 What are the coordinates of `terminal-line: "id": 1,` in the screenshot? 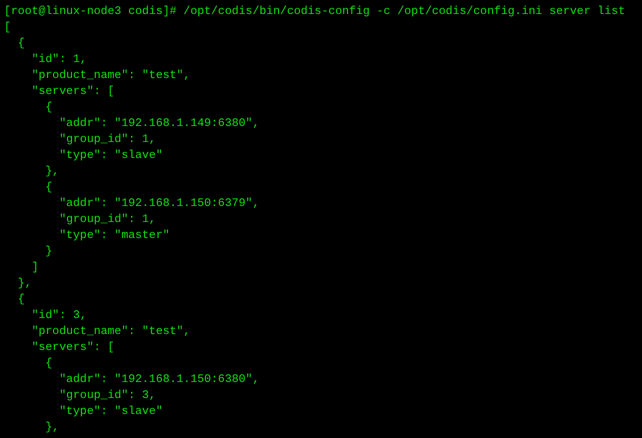 It's located at (58, 60).